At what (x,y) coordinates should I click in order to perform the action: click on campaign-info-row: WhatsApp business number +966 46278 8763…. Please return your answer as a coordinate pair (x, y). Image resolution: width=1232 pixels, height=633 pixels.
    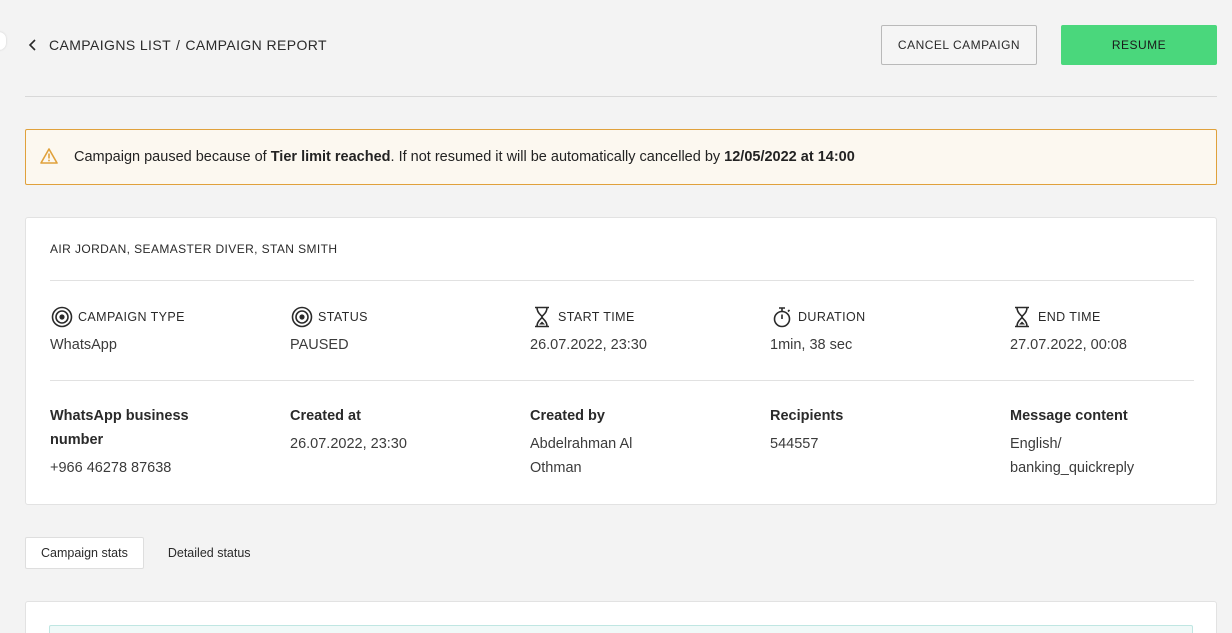
    Looking at the image, I should click on (622, 444).